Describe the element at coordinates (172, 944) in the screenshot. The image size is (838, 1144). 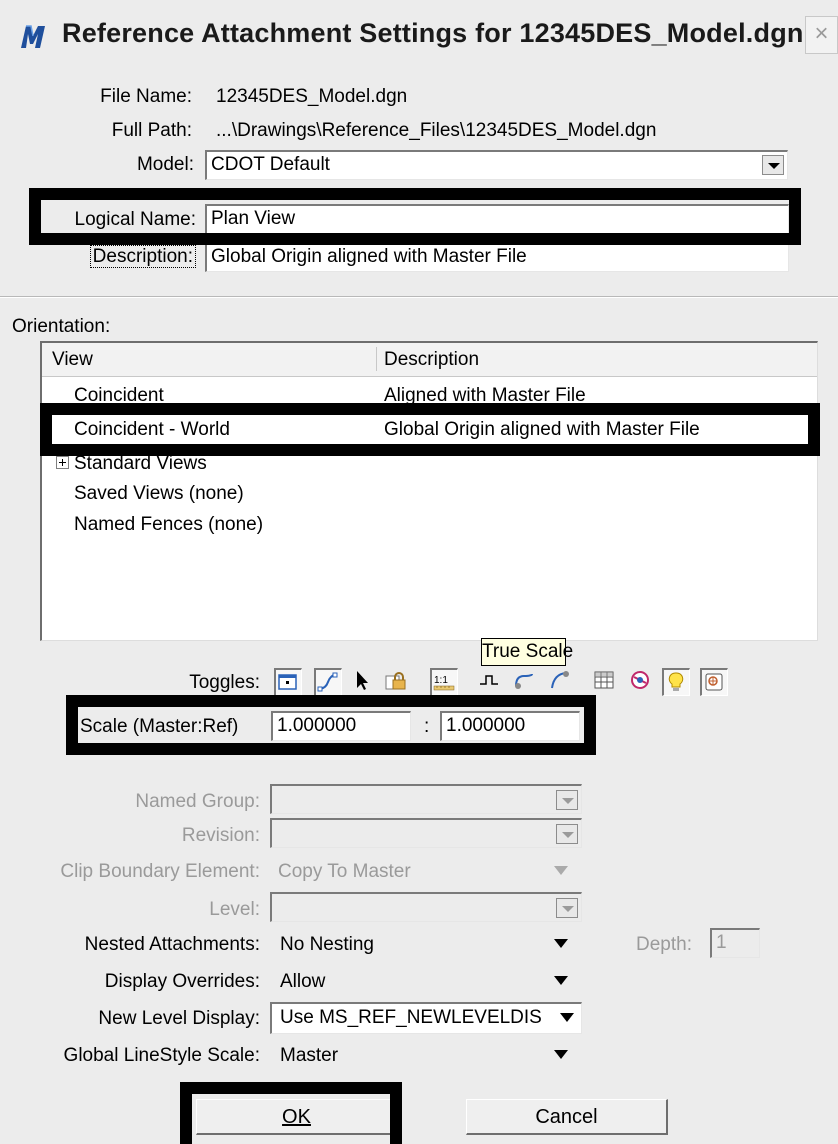
I see `nested-attachments-label: Nested Attachments:` at that location.